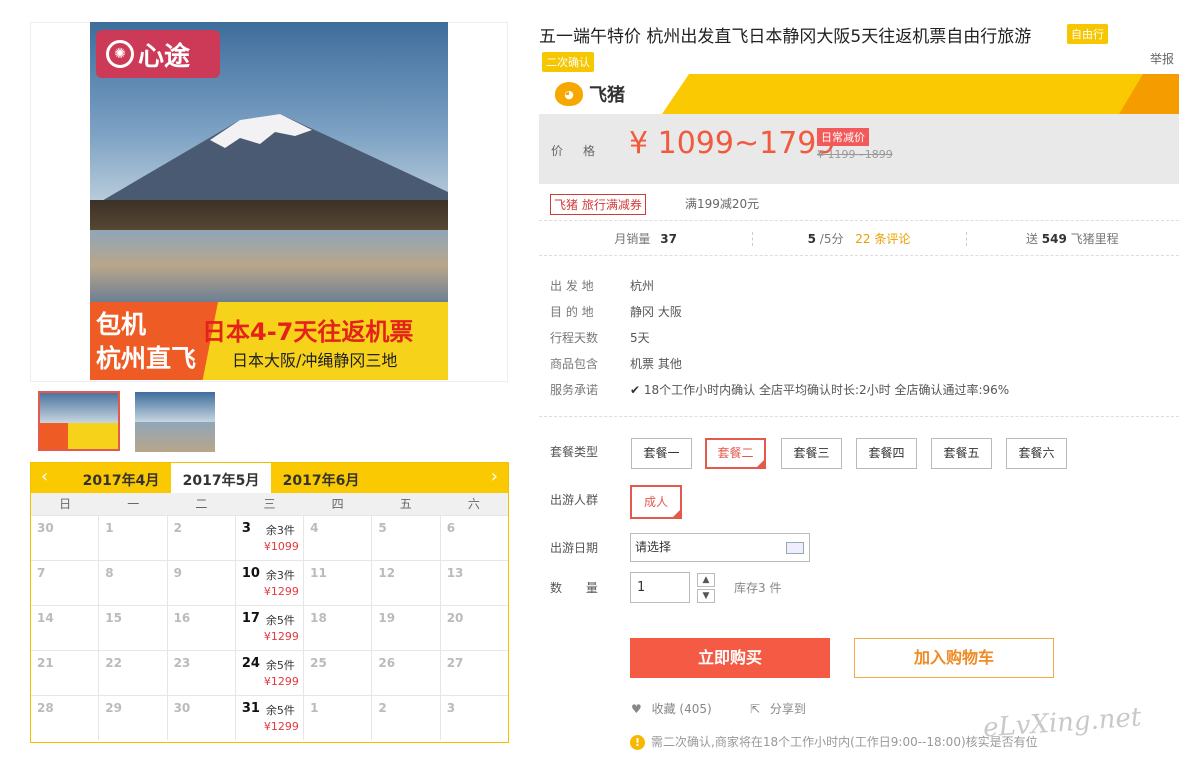 The image size is (1187, 761). What do you see at coordinates (473, 673) in the screenshot?
I see `calendar-day: 27` at bounding box center [473, 673].